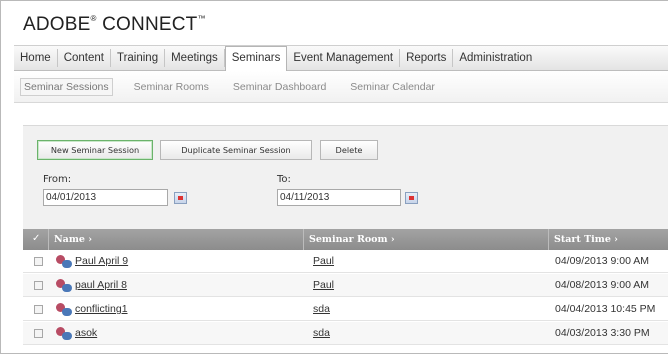 The width and height of the screenshot is (668, 354). What do you see at coordinates (236, 150) in the screenshot?
I see `duplicate-seminar-session-button: Duplicate Seminar Session` at bounding box center [236, 150].